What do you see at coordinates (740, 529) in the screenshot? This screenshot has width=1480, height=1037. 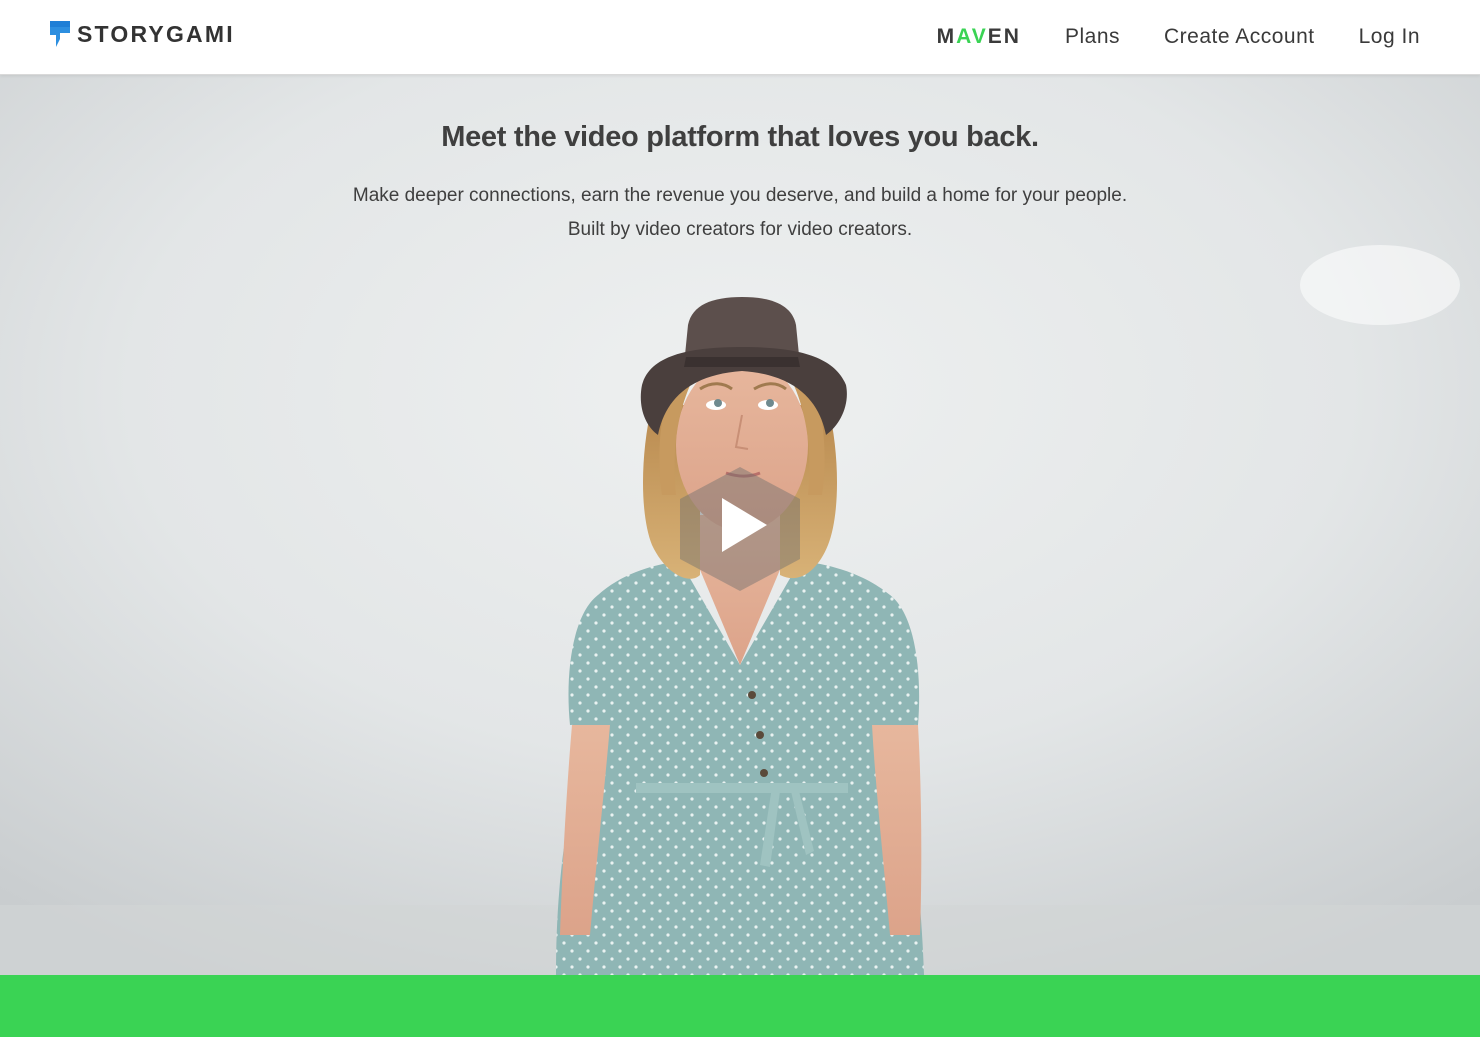 I see `play-video-button` at bounding box center [740, 529].